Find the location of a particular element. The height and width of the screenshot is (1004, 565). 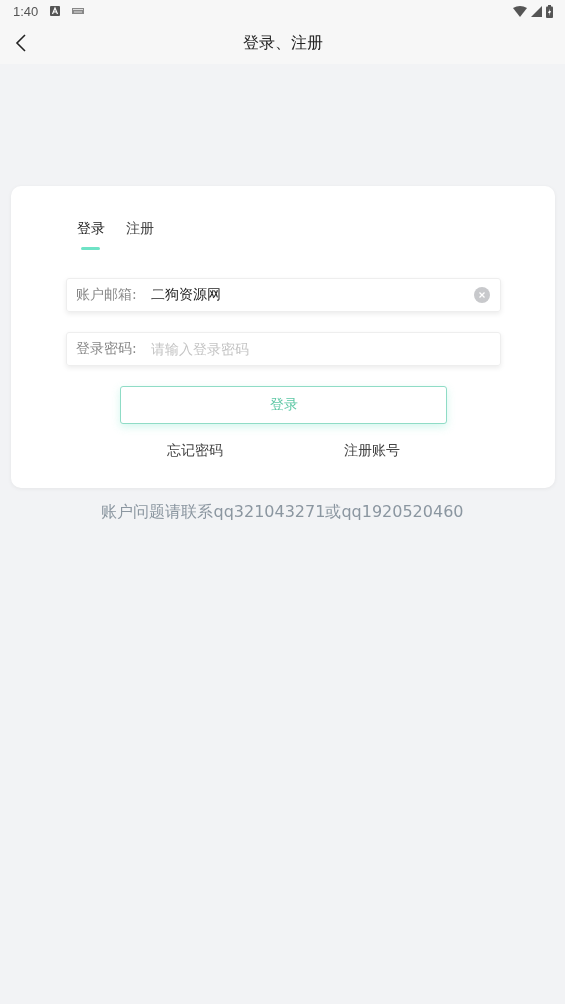

contact-note: 账户问题请联系qq321043271或qq1920520460 is located at coordinates (282, 512).